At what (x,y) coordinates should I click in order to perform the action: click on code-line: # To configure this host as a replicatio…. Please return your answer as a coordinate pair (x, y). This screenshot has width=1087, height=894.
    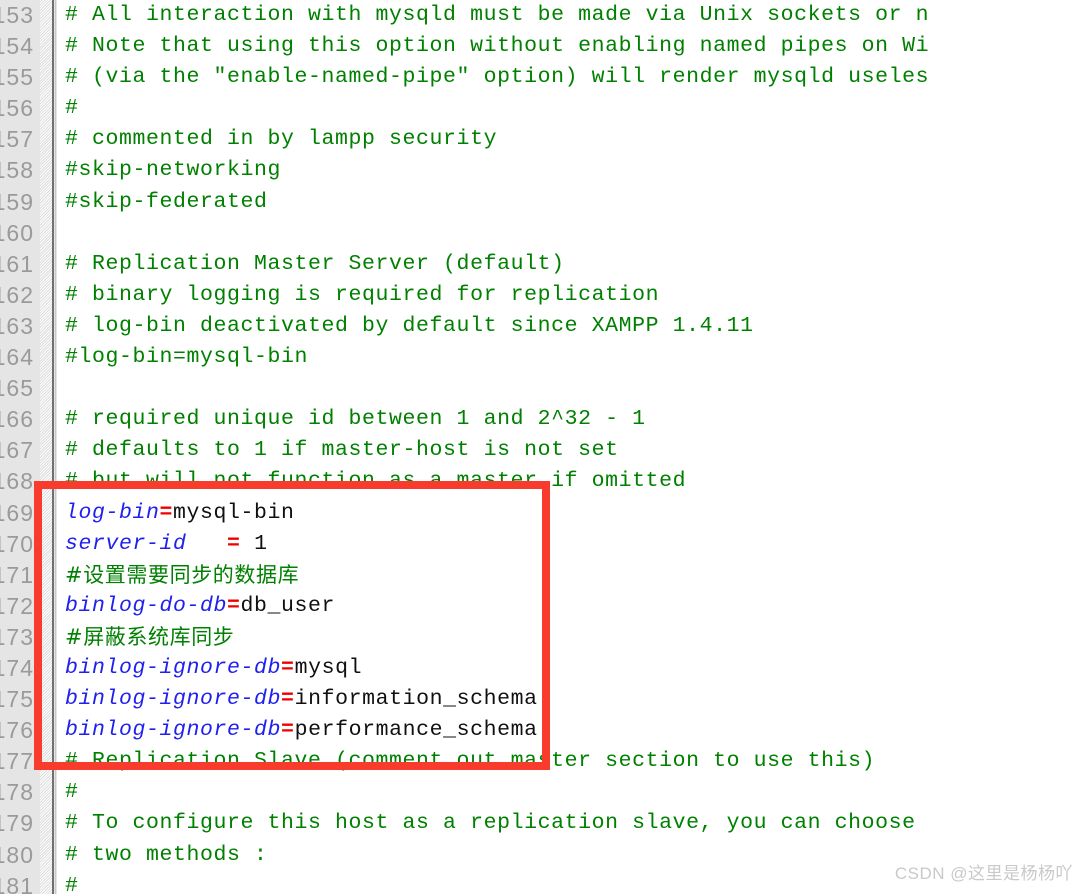
    Looking at the image, I should click on (572, 823).